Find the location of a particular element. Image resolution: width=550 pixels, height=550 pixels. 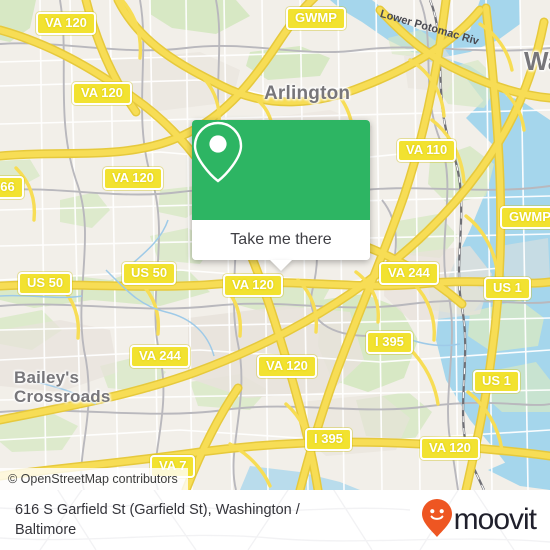

shield-va-244-a: VA 244 is located at coordinates (409, 273).